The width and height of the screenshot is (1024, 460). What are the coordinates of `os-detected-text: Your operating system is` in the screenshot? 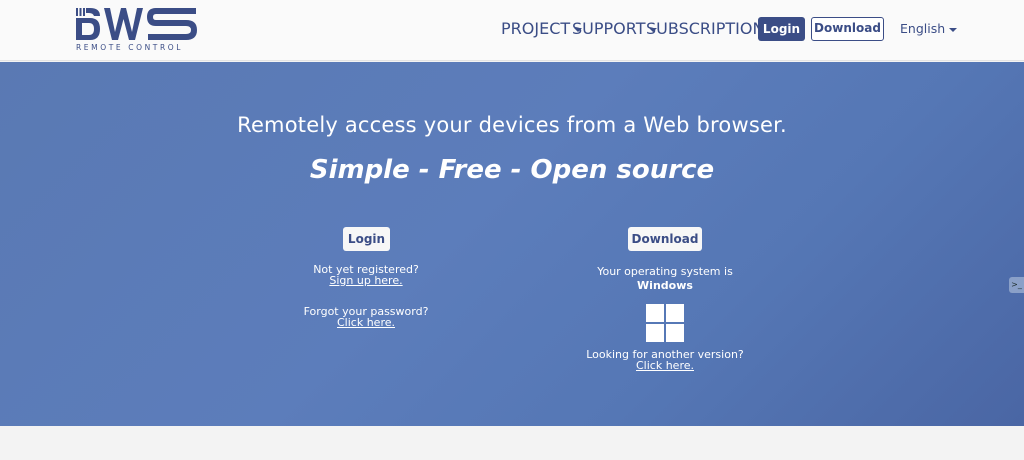 It's located at (665, 271).